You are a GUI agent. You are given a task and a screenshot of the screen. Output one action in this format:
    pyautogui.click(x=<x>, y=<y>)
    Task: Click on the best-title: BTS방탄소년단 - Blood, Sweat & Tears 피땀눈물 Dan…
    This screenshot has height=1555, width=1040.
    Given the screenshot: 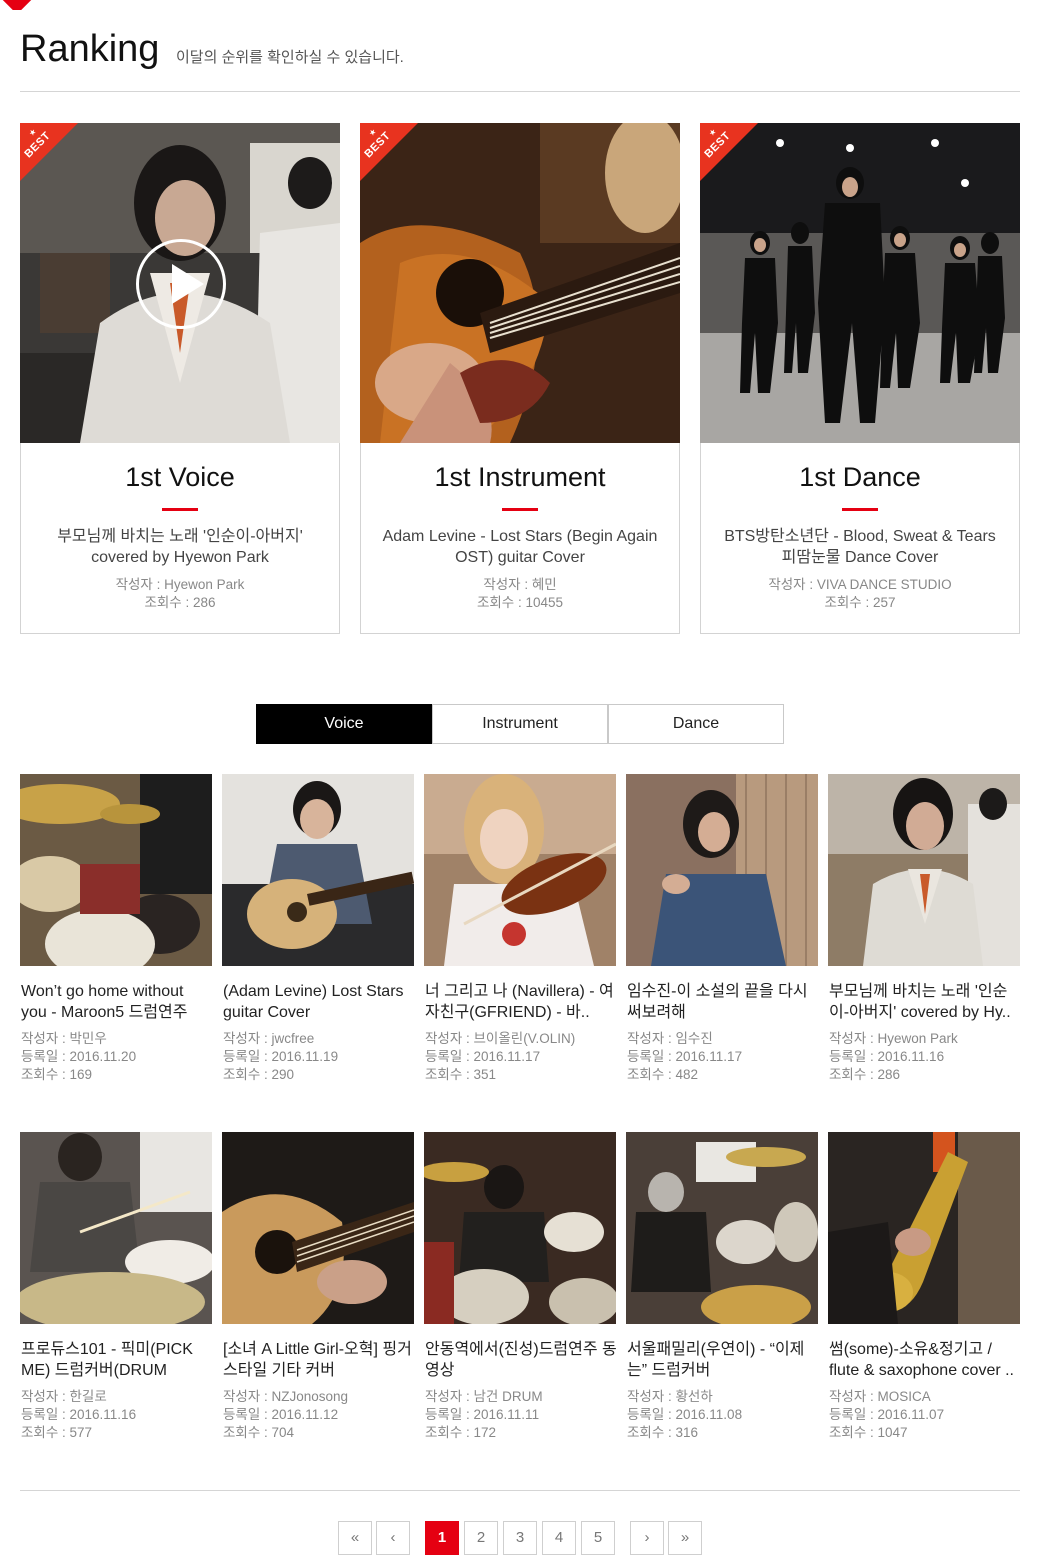 What is the action you would take?
    pyautogui.click(x=860, y=547)
    